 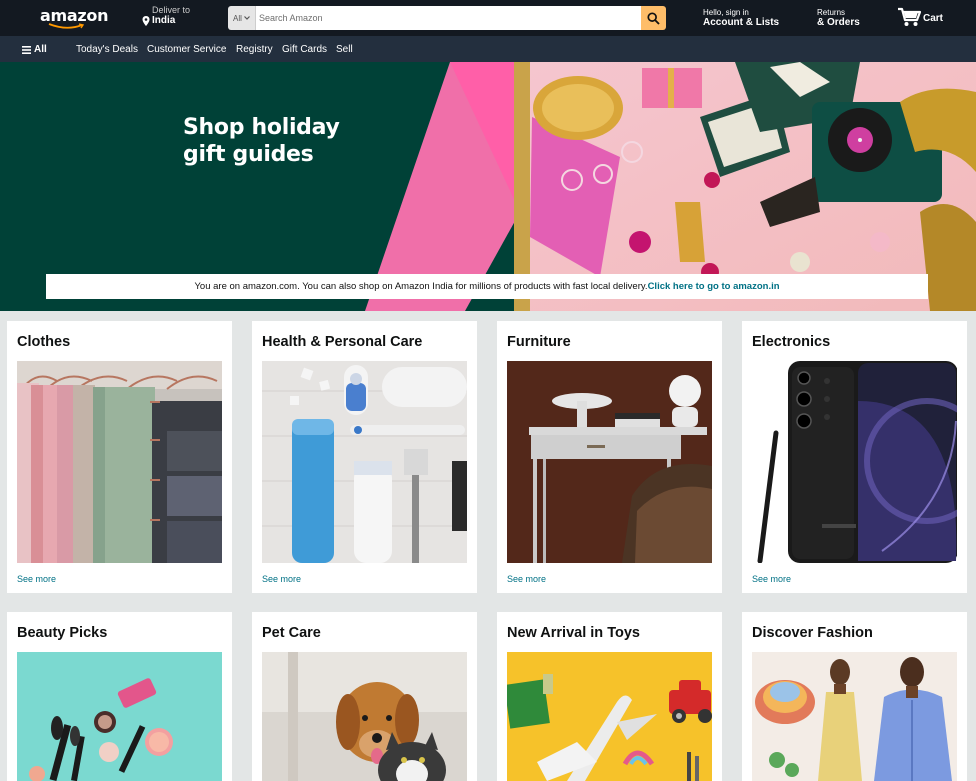 I want to click on electronics-image, so click(x=854, y=462).